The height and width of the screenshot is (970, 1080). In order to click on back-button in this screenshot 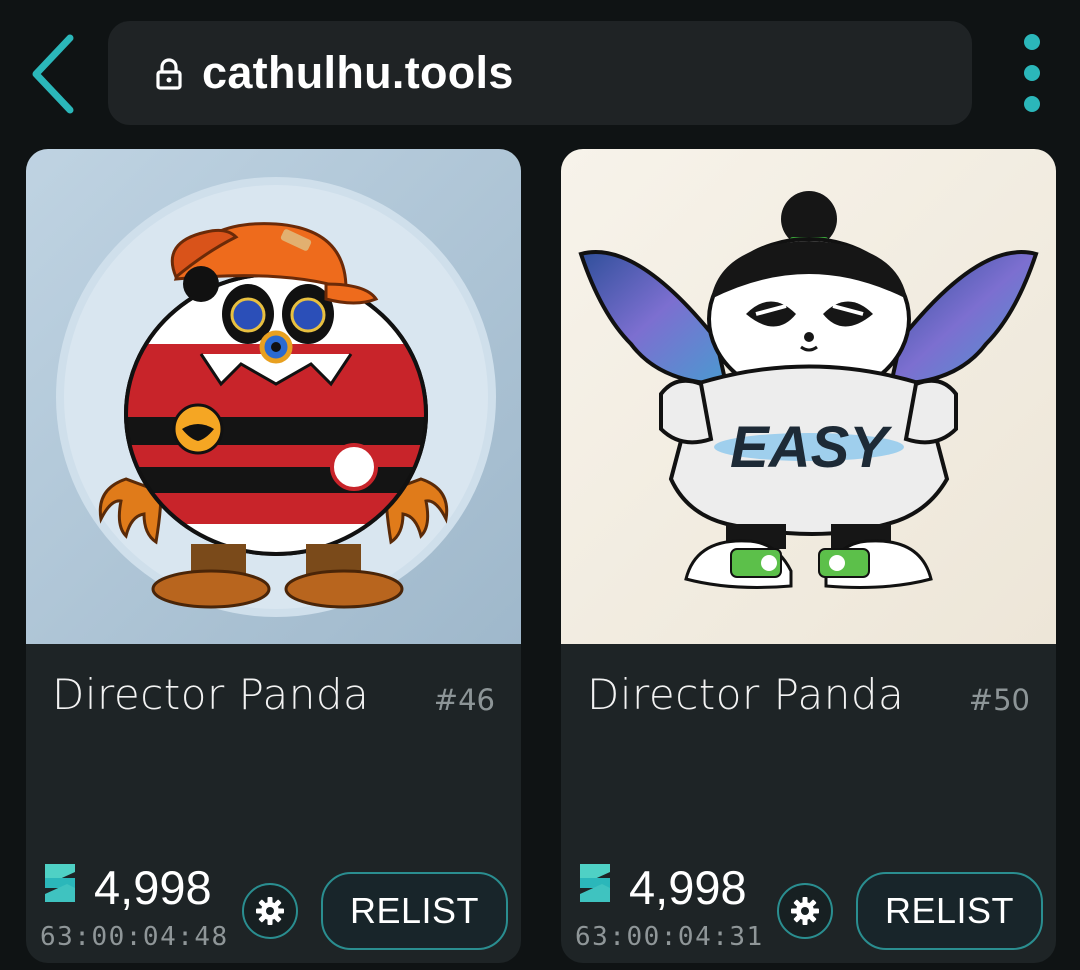, I will do `click(53, 74)`.